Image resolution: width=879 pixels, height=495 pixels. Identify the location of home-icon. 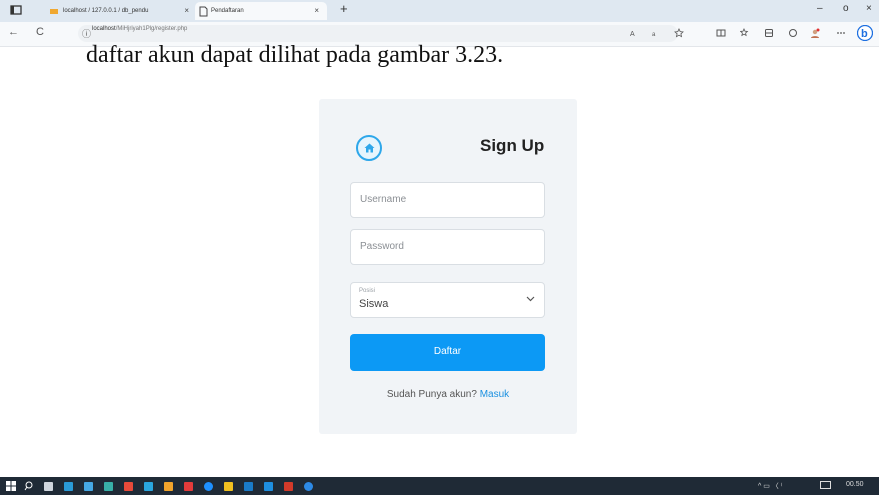
(369, 148).